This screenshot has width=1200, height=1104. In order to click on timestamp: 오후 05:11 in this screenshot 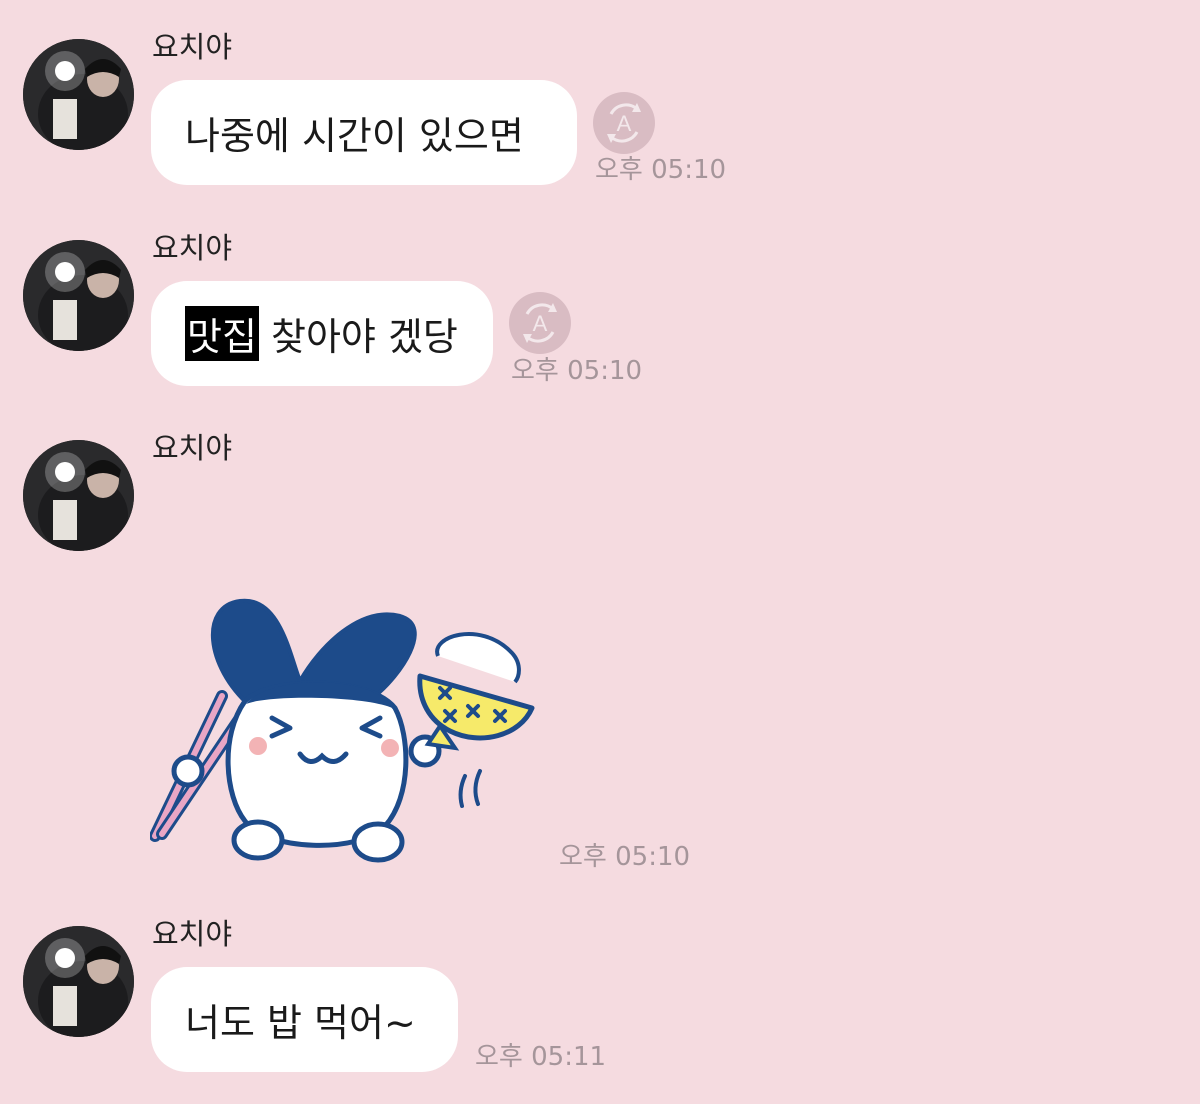, I will do `click(541, 1057)`.